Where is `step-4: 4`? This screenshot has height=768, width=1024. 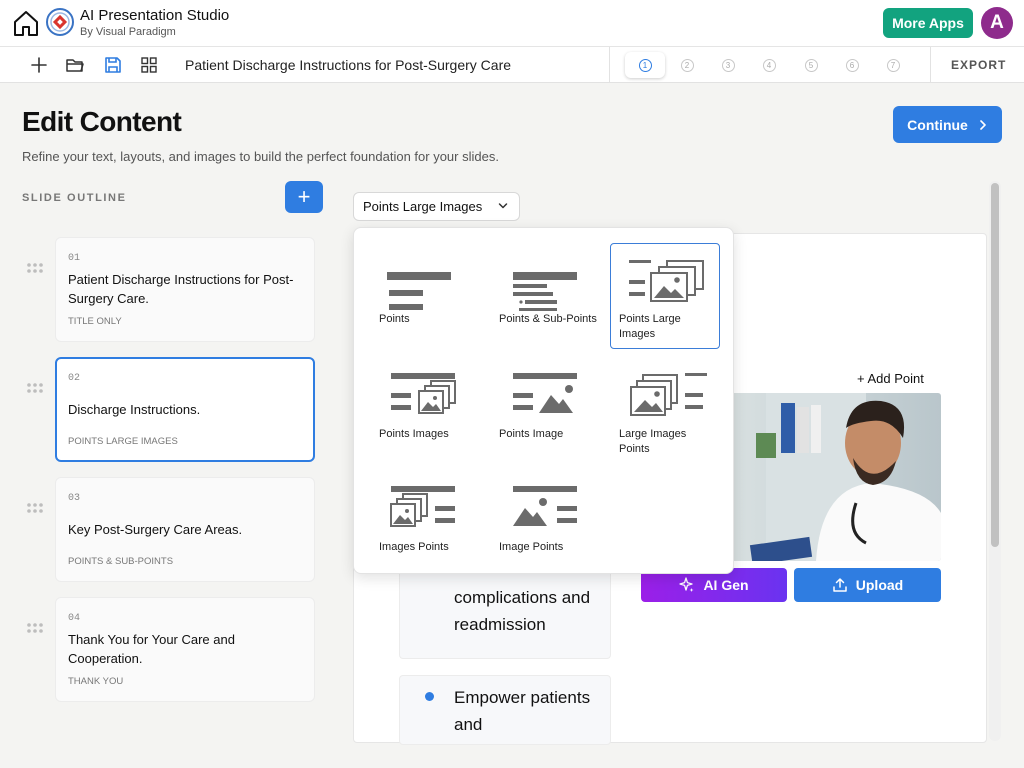
step-4: 4 is located at coordinates (769, 65).